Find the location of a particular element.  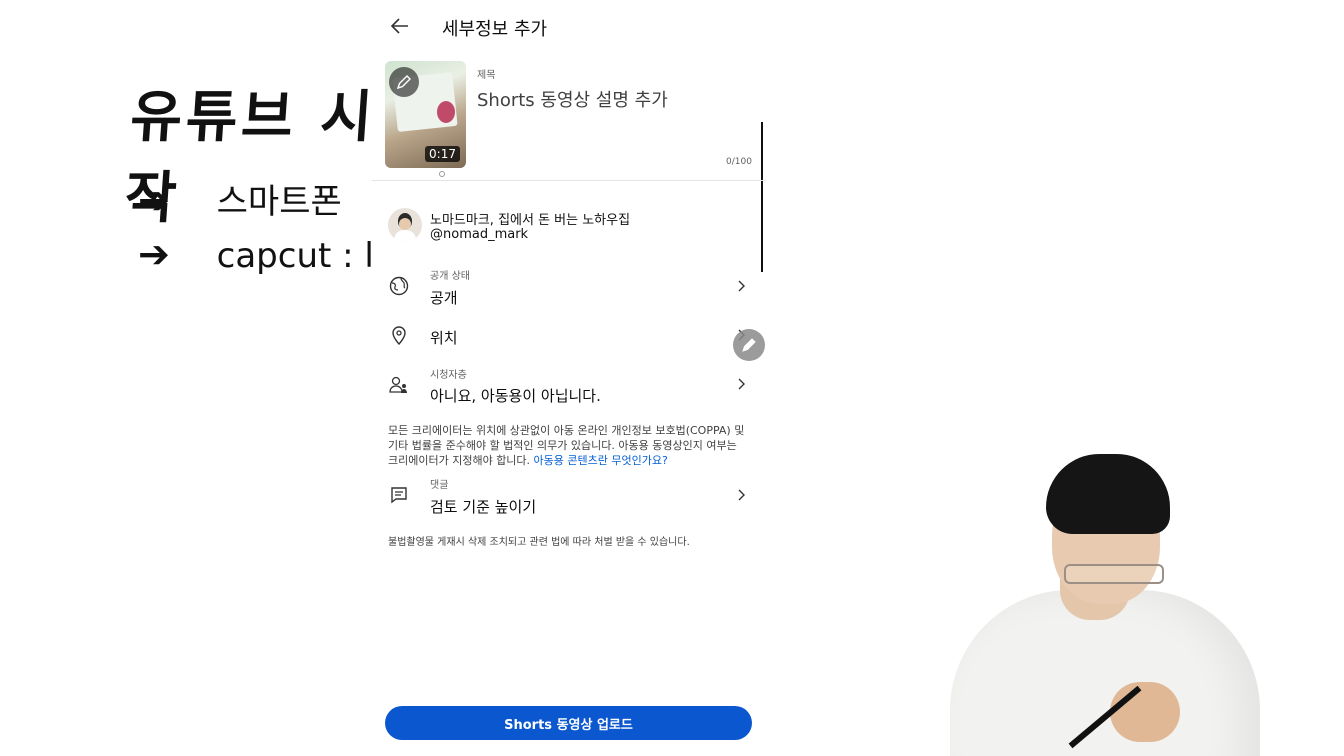

board-line-text: 스마트폰 is located at coordinates (279, 202).